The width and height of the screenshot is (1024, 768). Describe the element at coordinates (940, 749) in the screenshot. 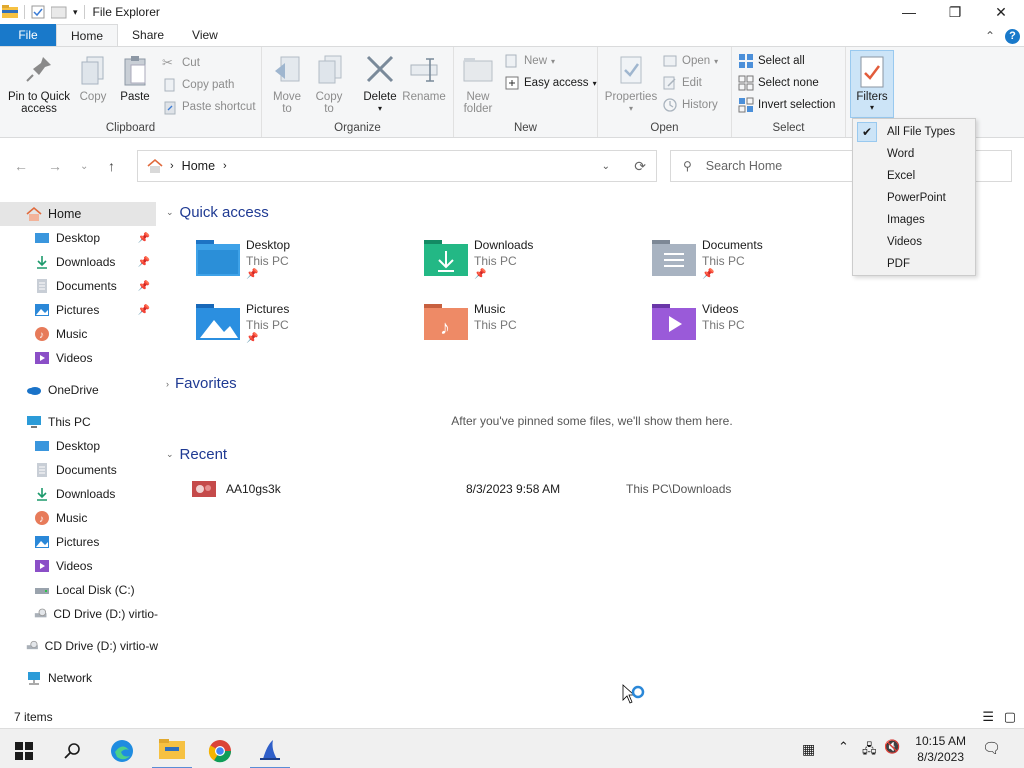

I see `system-clock: 10:15 AM 8/3/2023` at that location.